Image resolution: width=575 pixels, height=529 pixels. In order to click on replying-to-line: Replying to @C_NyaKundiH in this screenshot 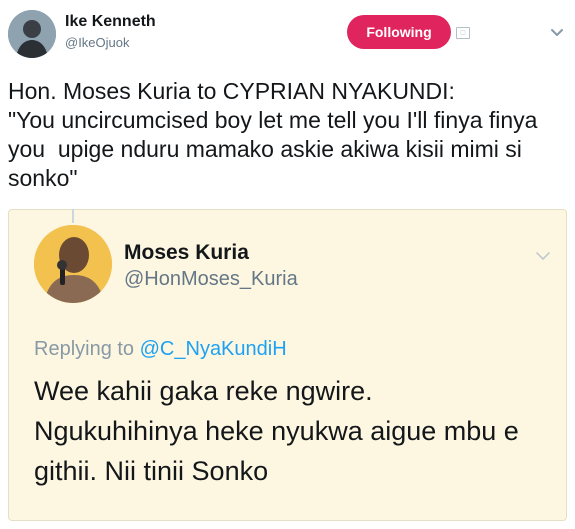, I will do `click(160, 349)`.